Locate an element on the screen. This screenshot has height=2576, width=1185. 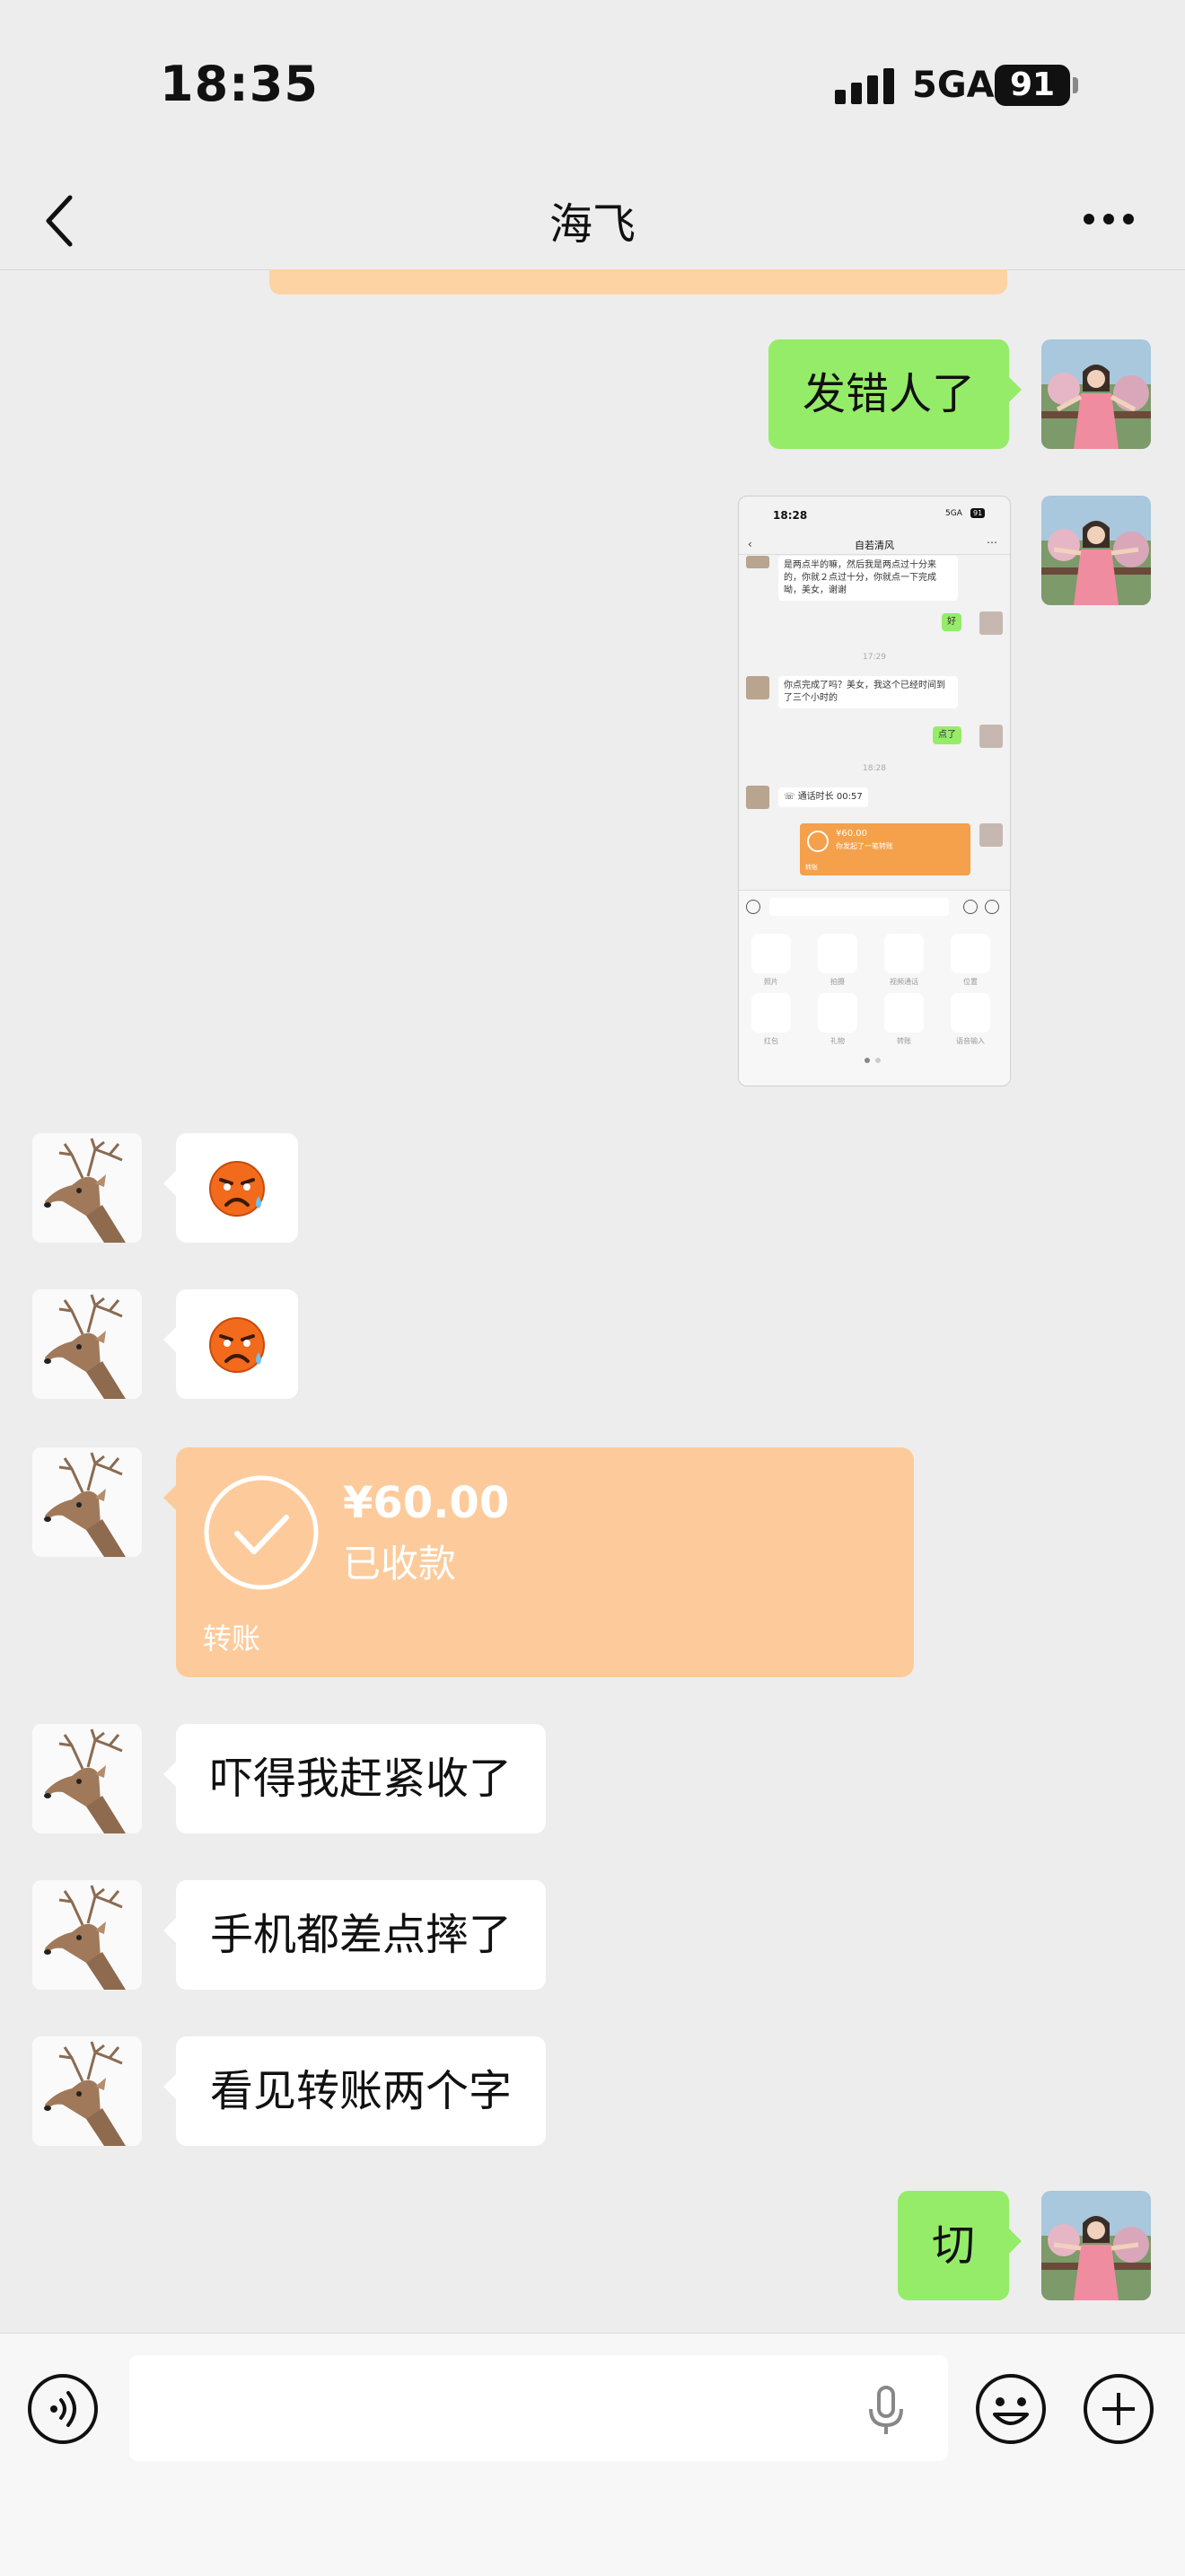
shot-title: 自若清风 is located at coordinates (874, 545).